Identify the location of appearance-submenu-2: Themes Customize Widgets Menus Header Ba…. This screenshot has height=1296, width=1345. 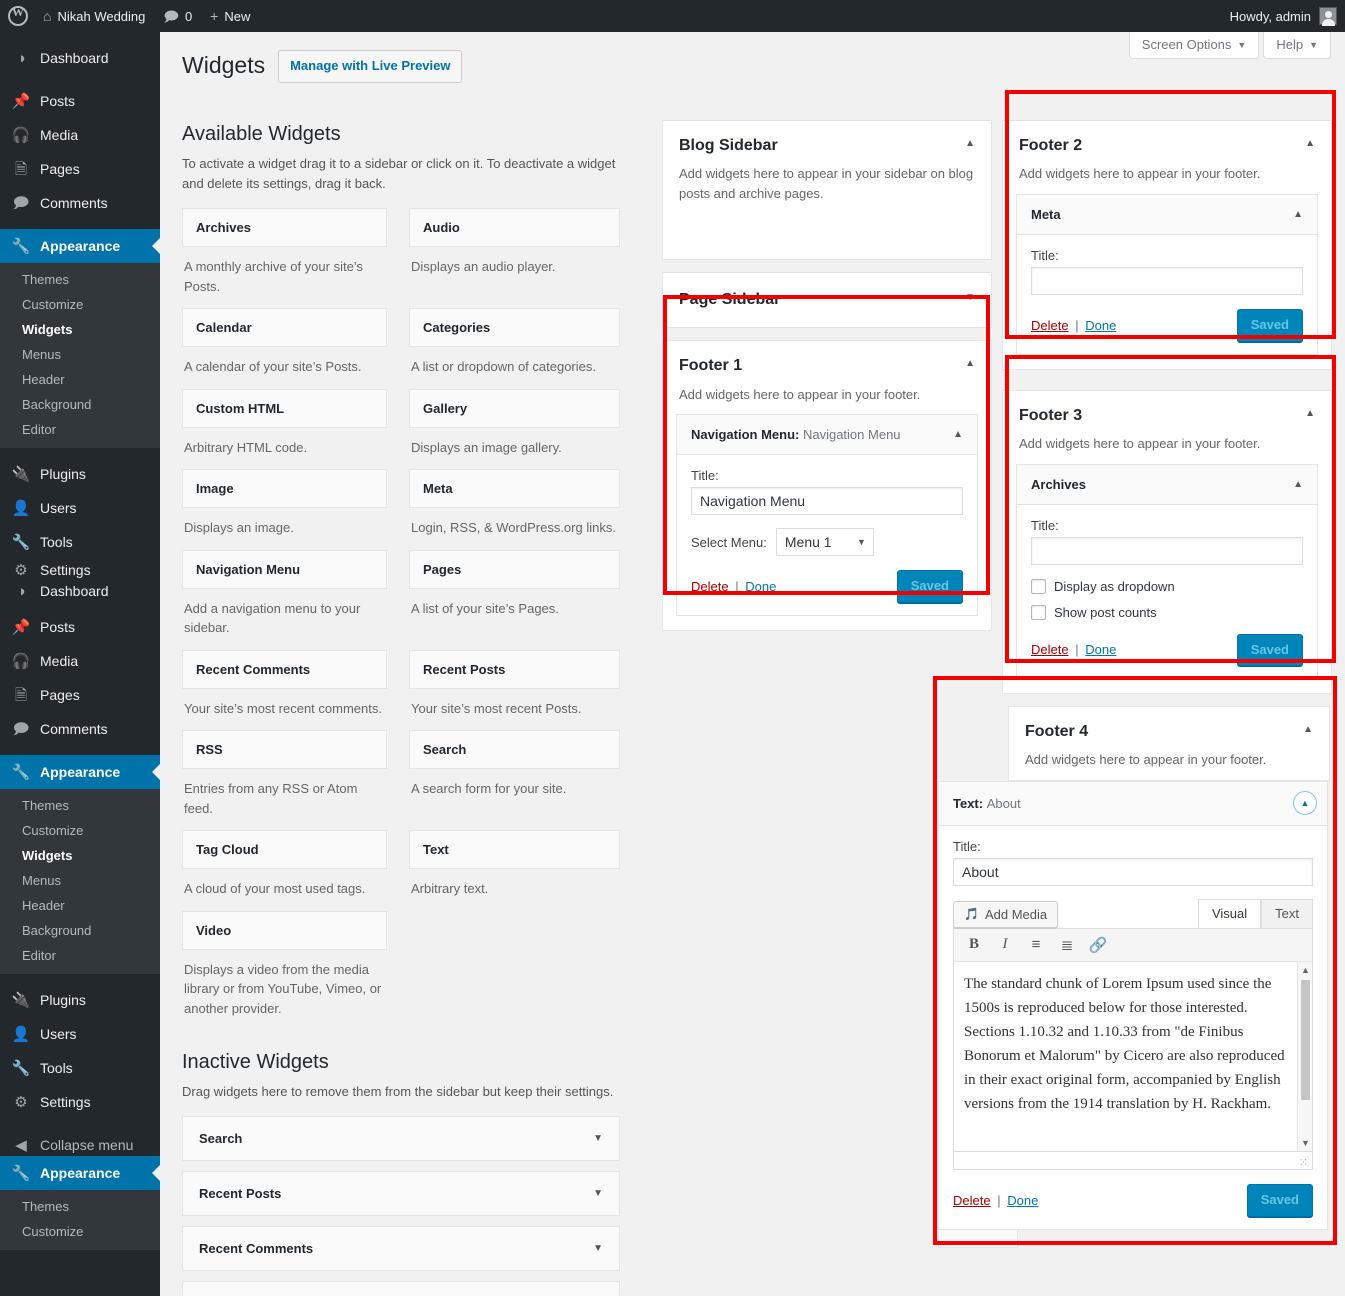
(80, 881).